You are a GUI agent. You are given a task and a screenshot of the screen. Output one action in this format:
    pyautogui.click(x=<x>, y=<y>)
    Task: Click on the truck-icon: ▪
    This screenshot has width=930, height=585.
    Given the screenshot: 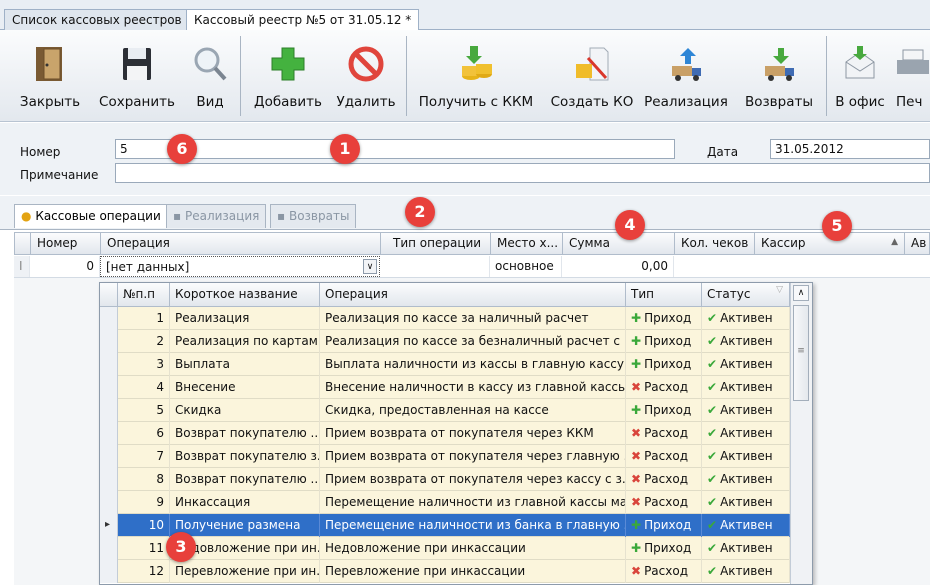 What is the action you would take?
    pyautogui.click(x=281, y=216)
    